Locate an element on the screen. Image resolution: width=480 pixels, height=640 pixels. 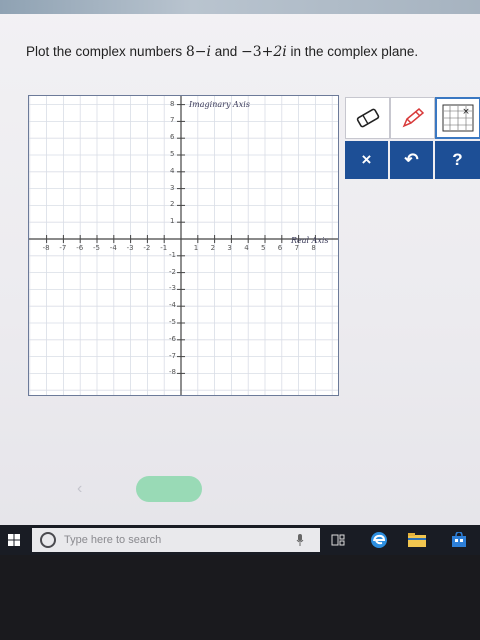
graph-toolbar: × × ↶ ? is located at coordinates (412, 138).